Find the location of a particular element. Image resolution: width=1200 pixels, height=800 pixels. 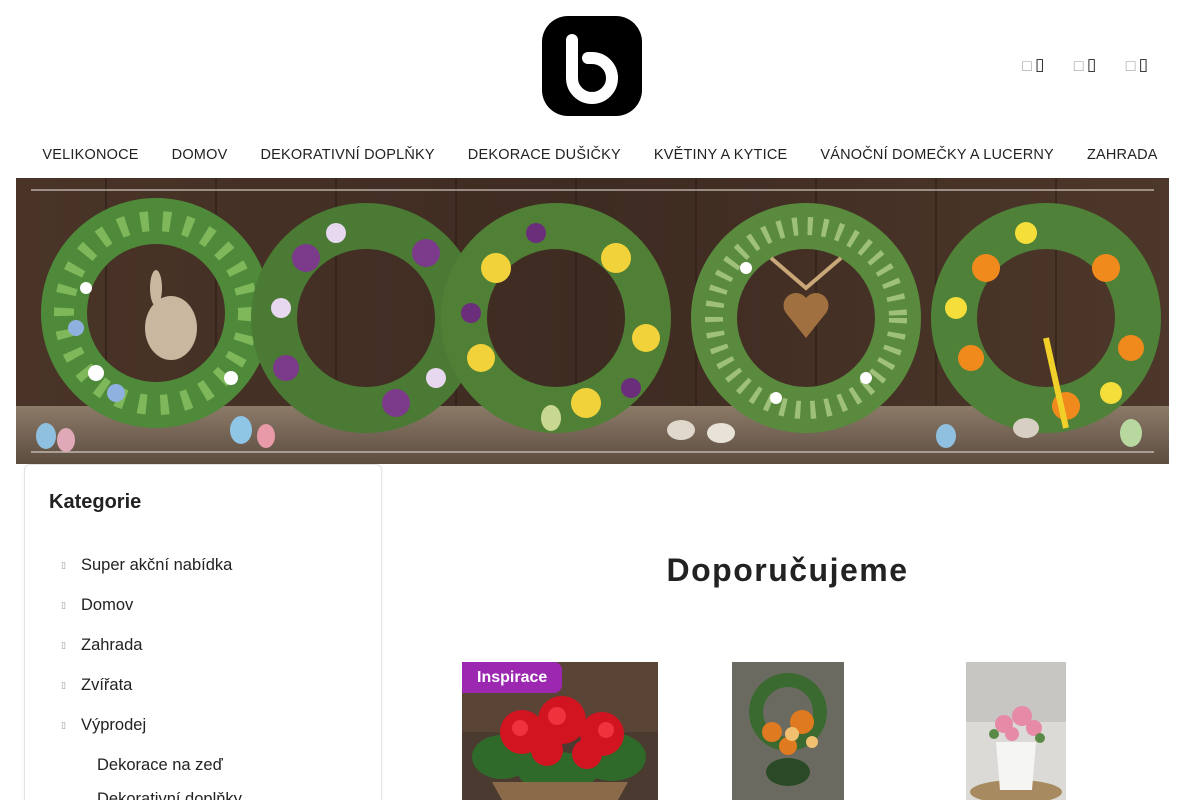

header-icons: ◻ ▯ ◻ ▯ ◻ ▯ is located at coordinates (1084, 65).